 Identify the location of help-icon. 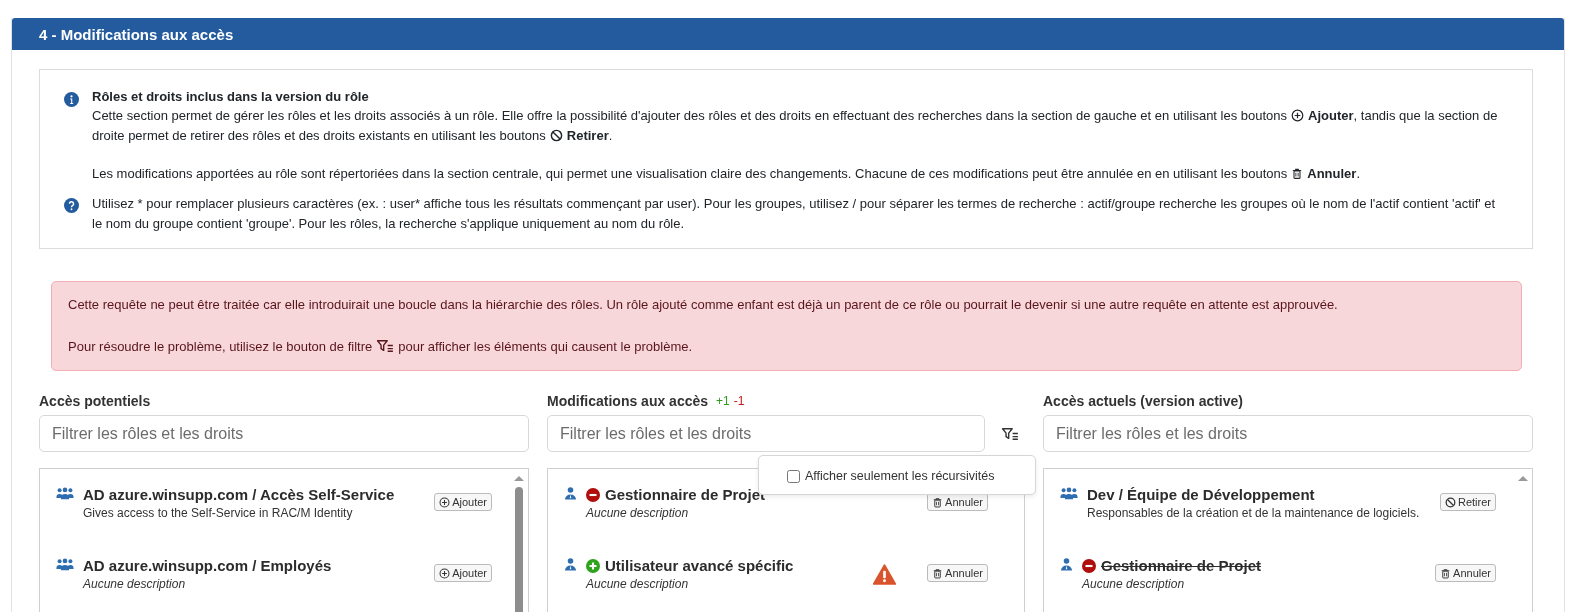
(71, 205).